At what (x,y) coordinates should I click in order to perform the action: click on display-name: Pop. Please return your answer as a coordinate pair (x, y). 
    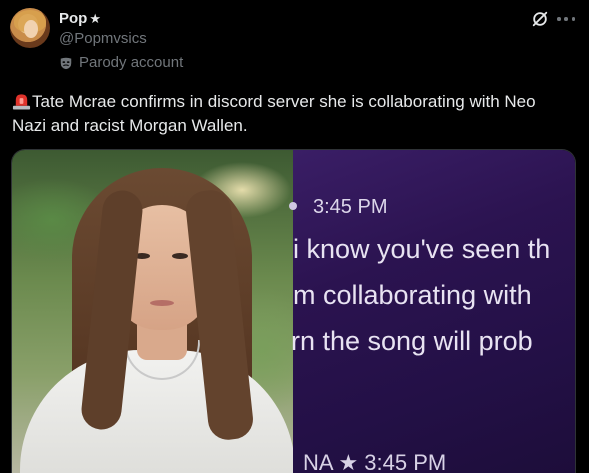
    Looking at the image, I should click on (73, 18).